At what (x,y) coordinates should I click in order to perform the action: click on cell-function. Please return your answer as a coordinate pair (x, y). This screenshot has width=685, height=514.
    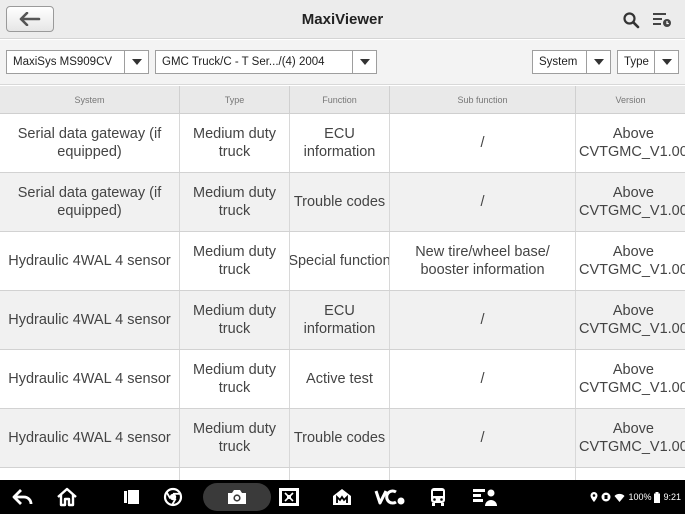
    Looking at the image, I should click on (340, 474).